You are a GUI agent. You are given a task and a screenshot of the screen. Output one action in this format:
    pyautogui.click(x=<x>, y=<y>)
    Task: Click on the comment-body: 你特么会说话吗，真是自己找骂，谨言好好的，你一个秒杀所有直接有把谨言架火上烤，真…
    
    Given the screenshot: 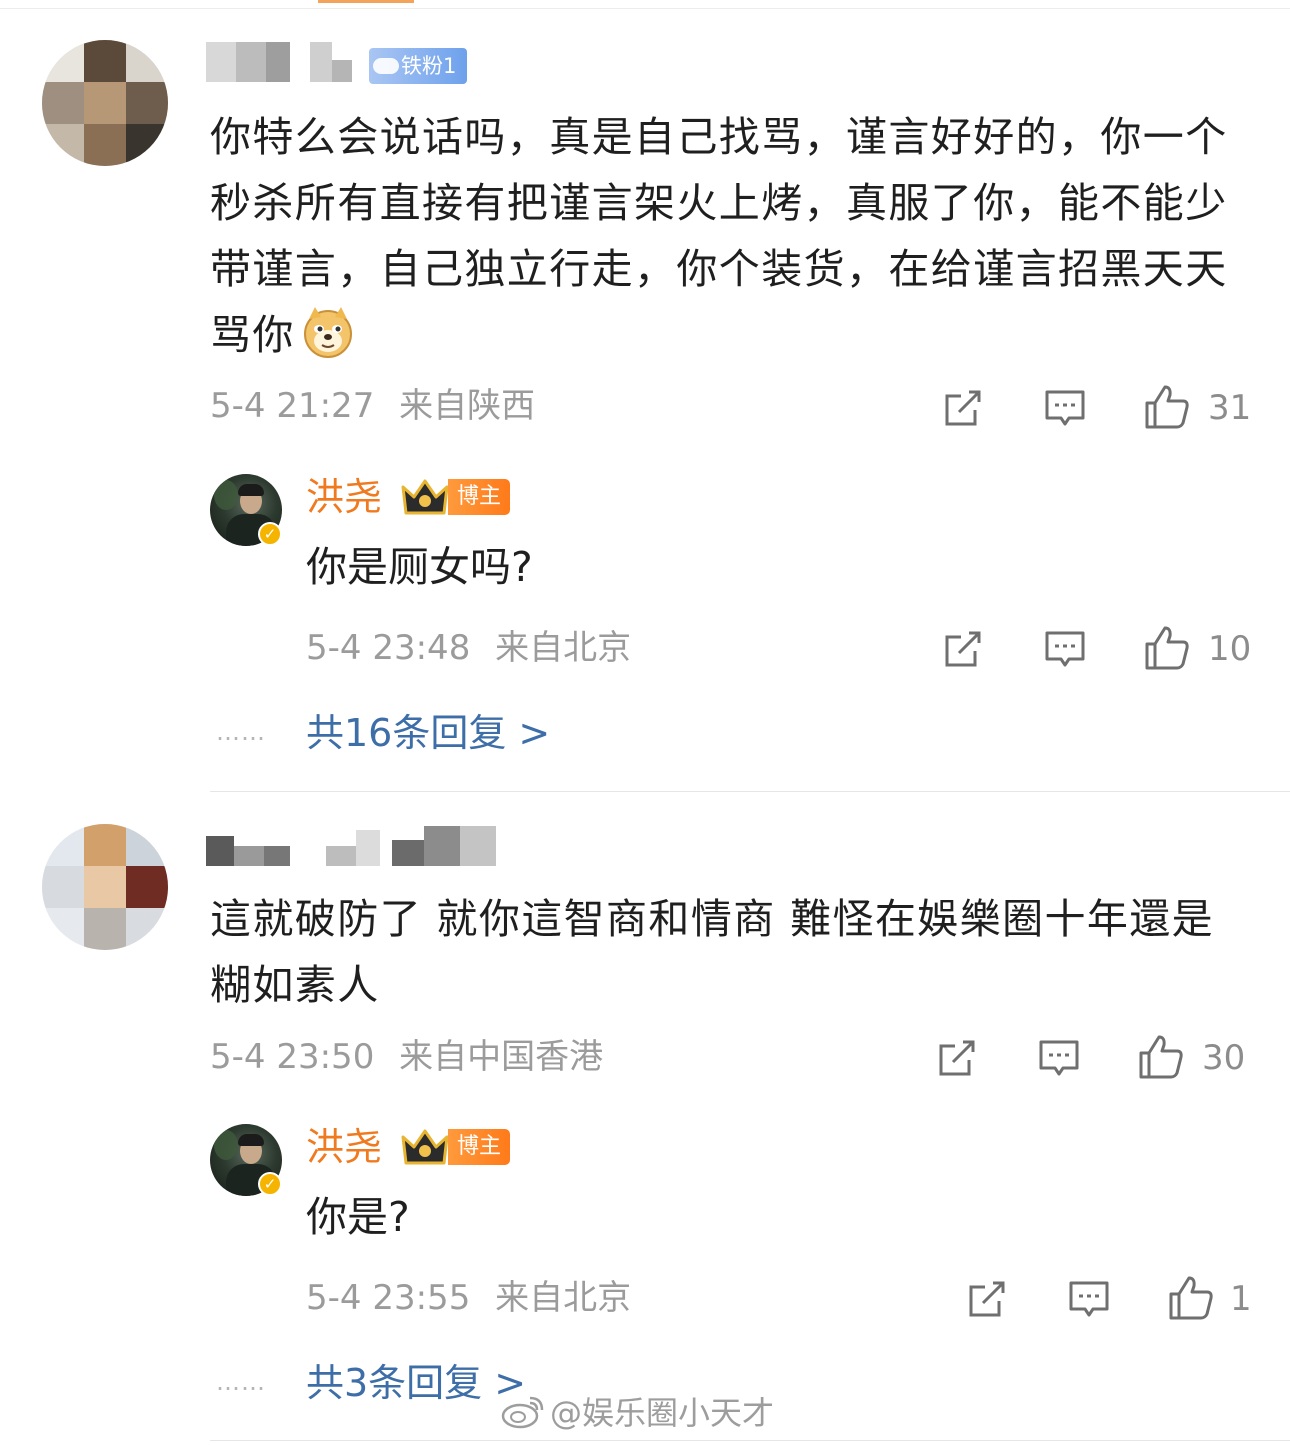 What is the action you would take?
    pyautogui.click(x=730, y=236)
    